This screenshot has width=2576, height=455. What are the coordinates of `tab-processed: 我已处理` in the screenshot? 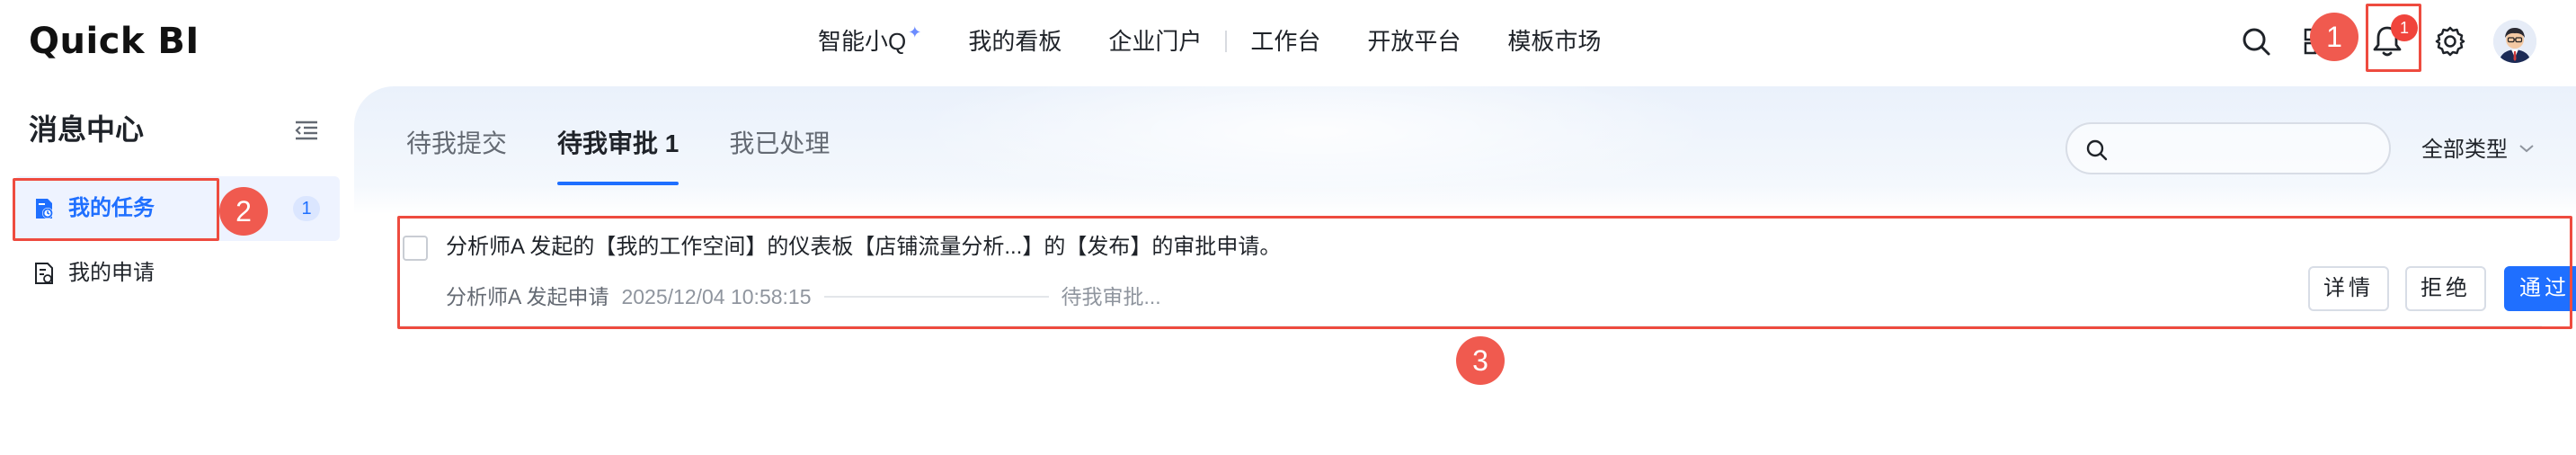 It's located at (779, 144).